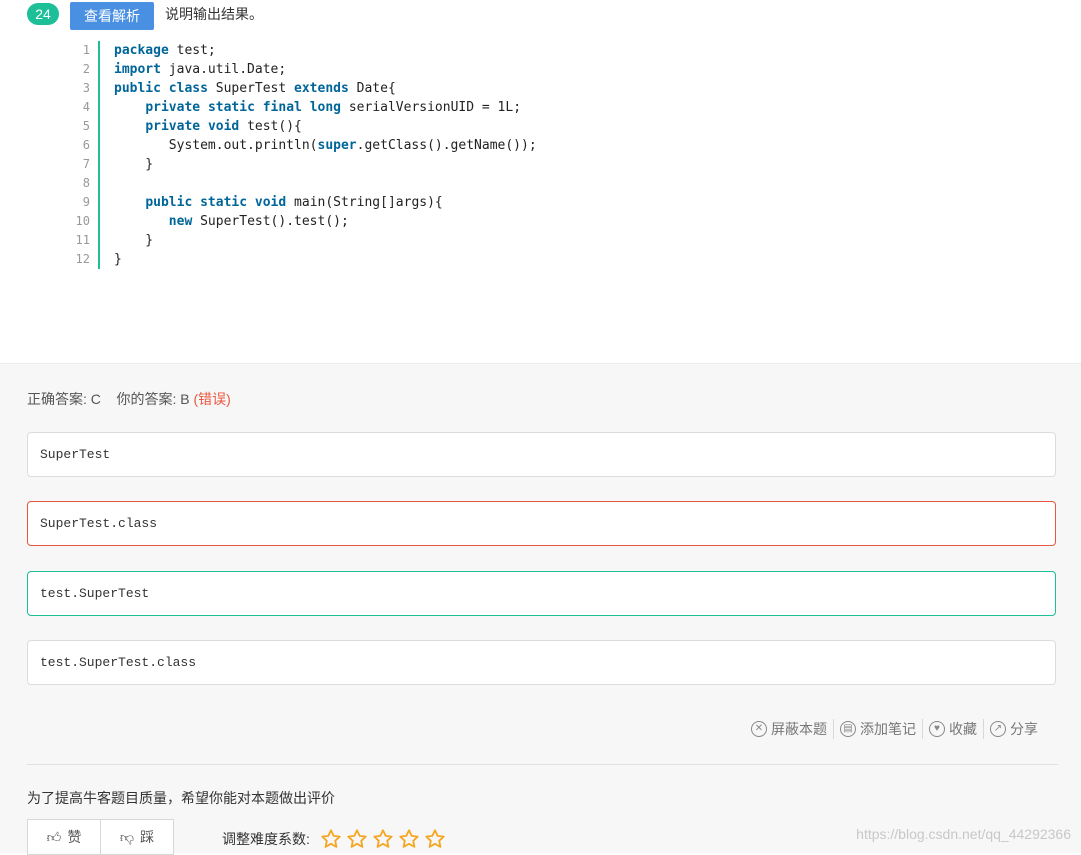  I want to click on code-line: 9 public static void main(String[]args){, so click(303, 202).